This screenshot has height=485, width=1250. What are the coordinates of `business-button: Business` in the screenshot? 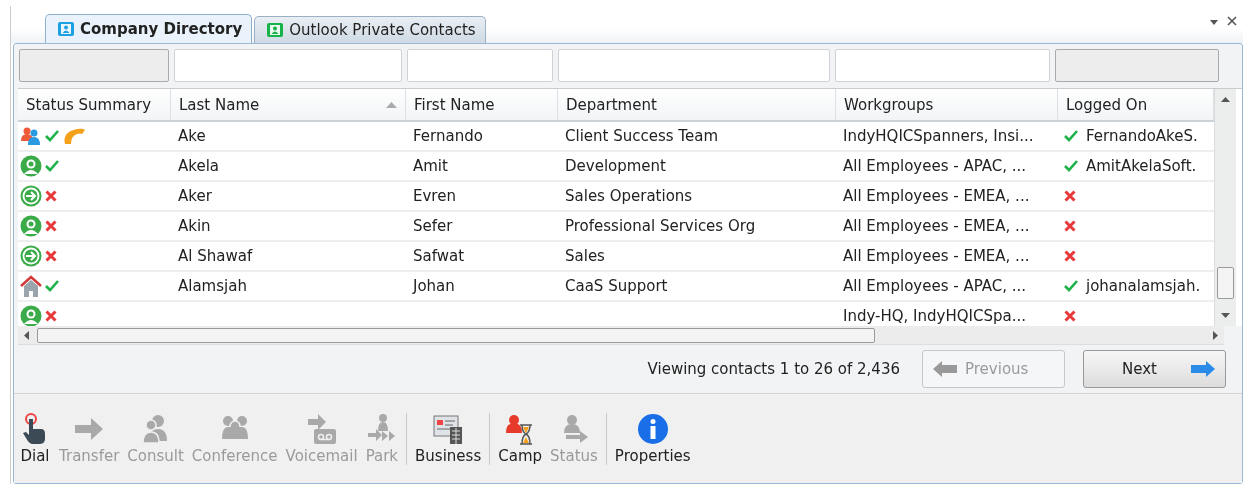 It's located at (448, 438).